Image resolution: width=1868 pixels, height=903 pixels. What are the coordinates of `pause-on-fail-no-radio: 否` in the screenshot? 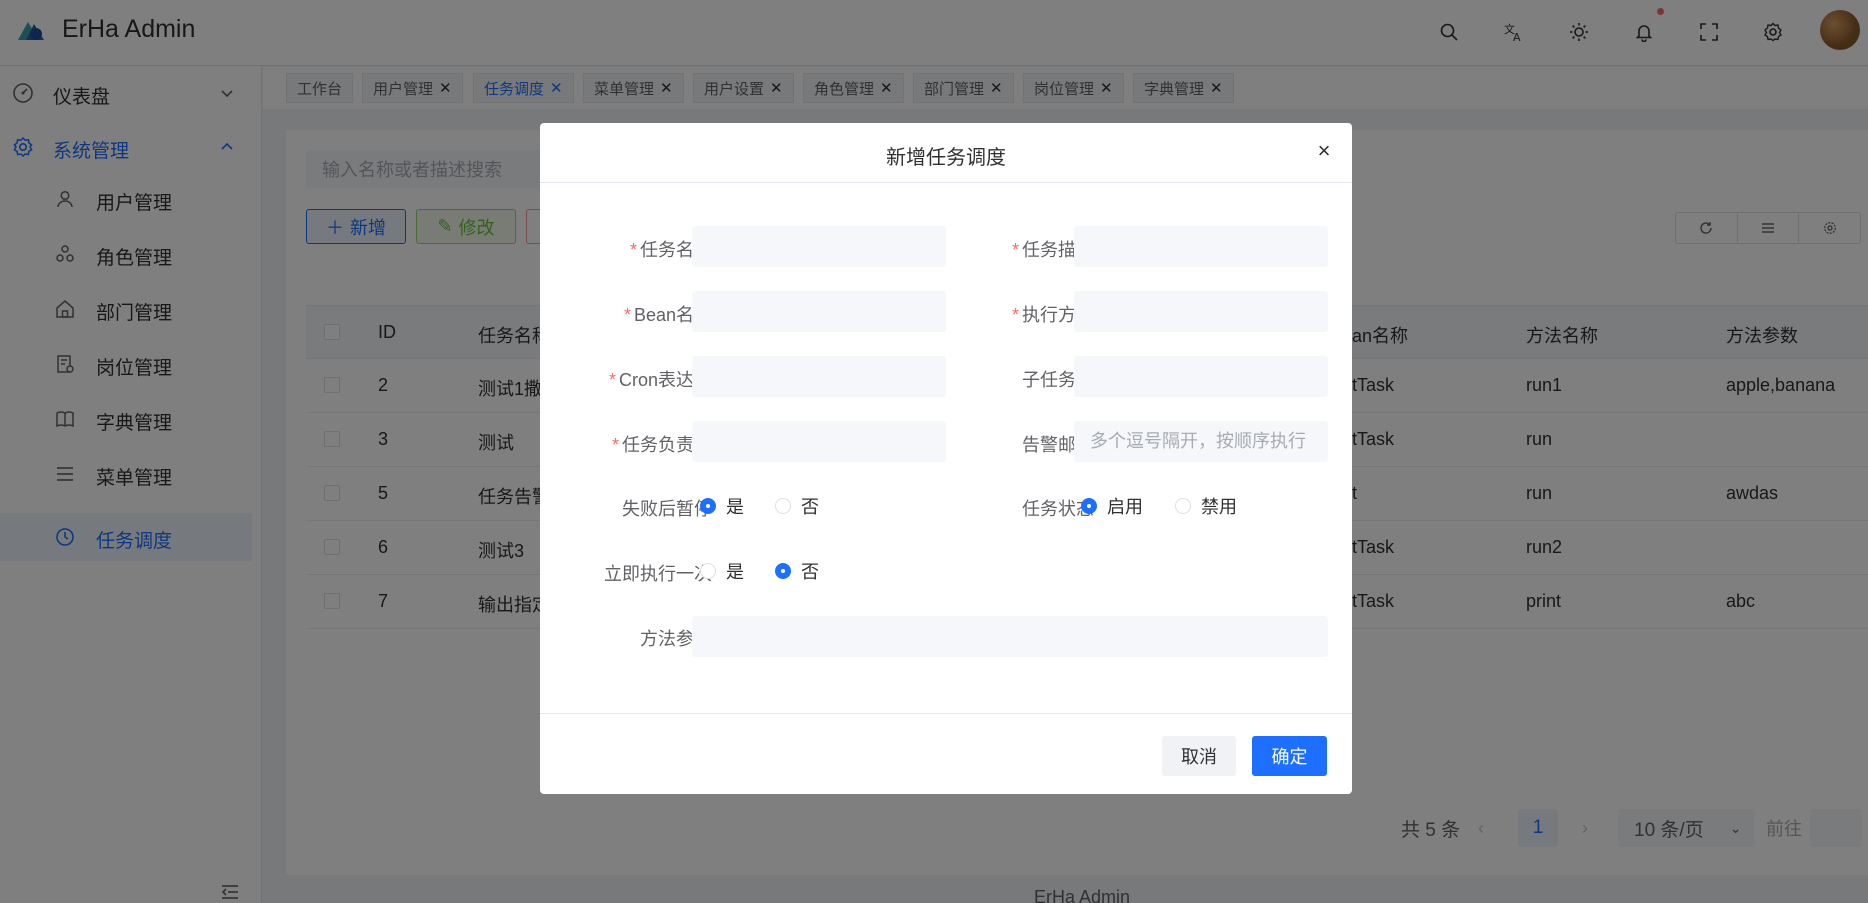 It's located at (797, 506).